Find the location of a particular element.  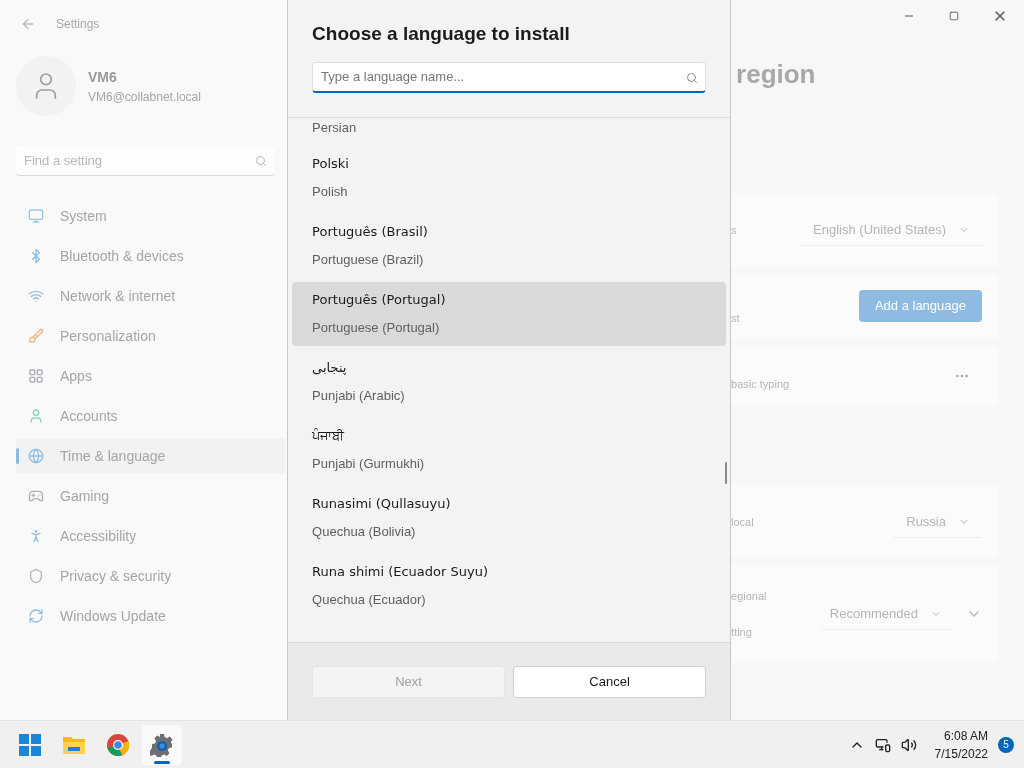

notification-count: 5 is located at coordinates (1006, 744).